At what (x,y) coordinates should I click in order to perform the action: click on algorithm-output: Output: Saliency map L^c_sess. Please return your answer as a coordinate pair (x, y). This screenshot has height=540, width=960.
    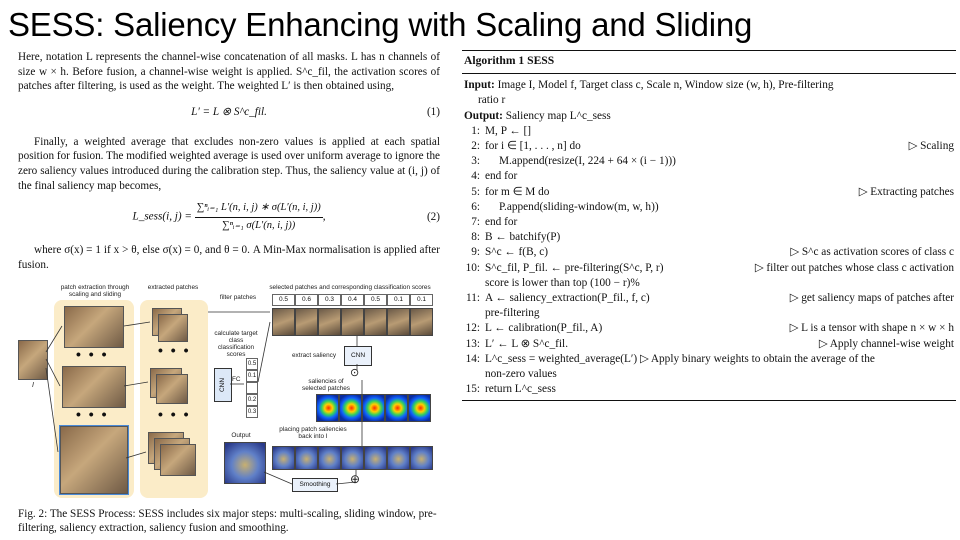
    Looking at the image, I should click on (709, 116).